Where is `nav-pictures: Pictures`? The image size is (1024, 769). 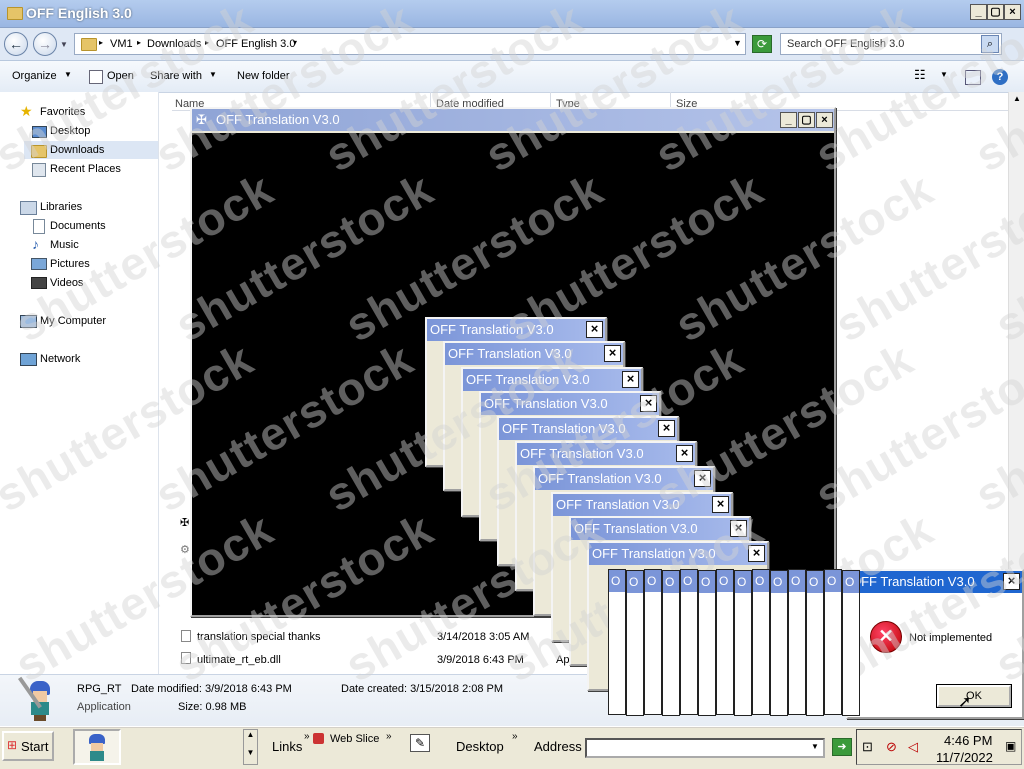 nav-pictures: Pictures is located at coordinates (70, 264).